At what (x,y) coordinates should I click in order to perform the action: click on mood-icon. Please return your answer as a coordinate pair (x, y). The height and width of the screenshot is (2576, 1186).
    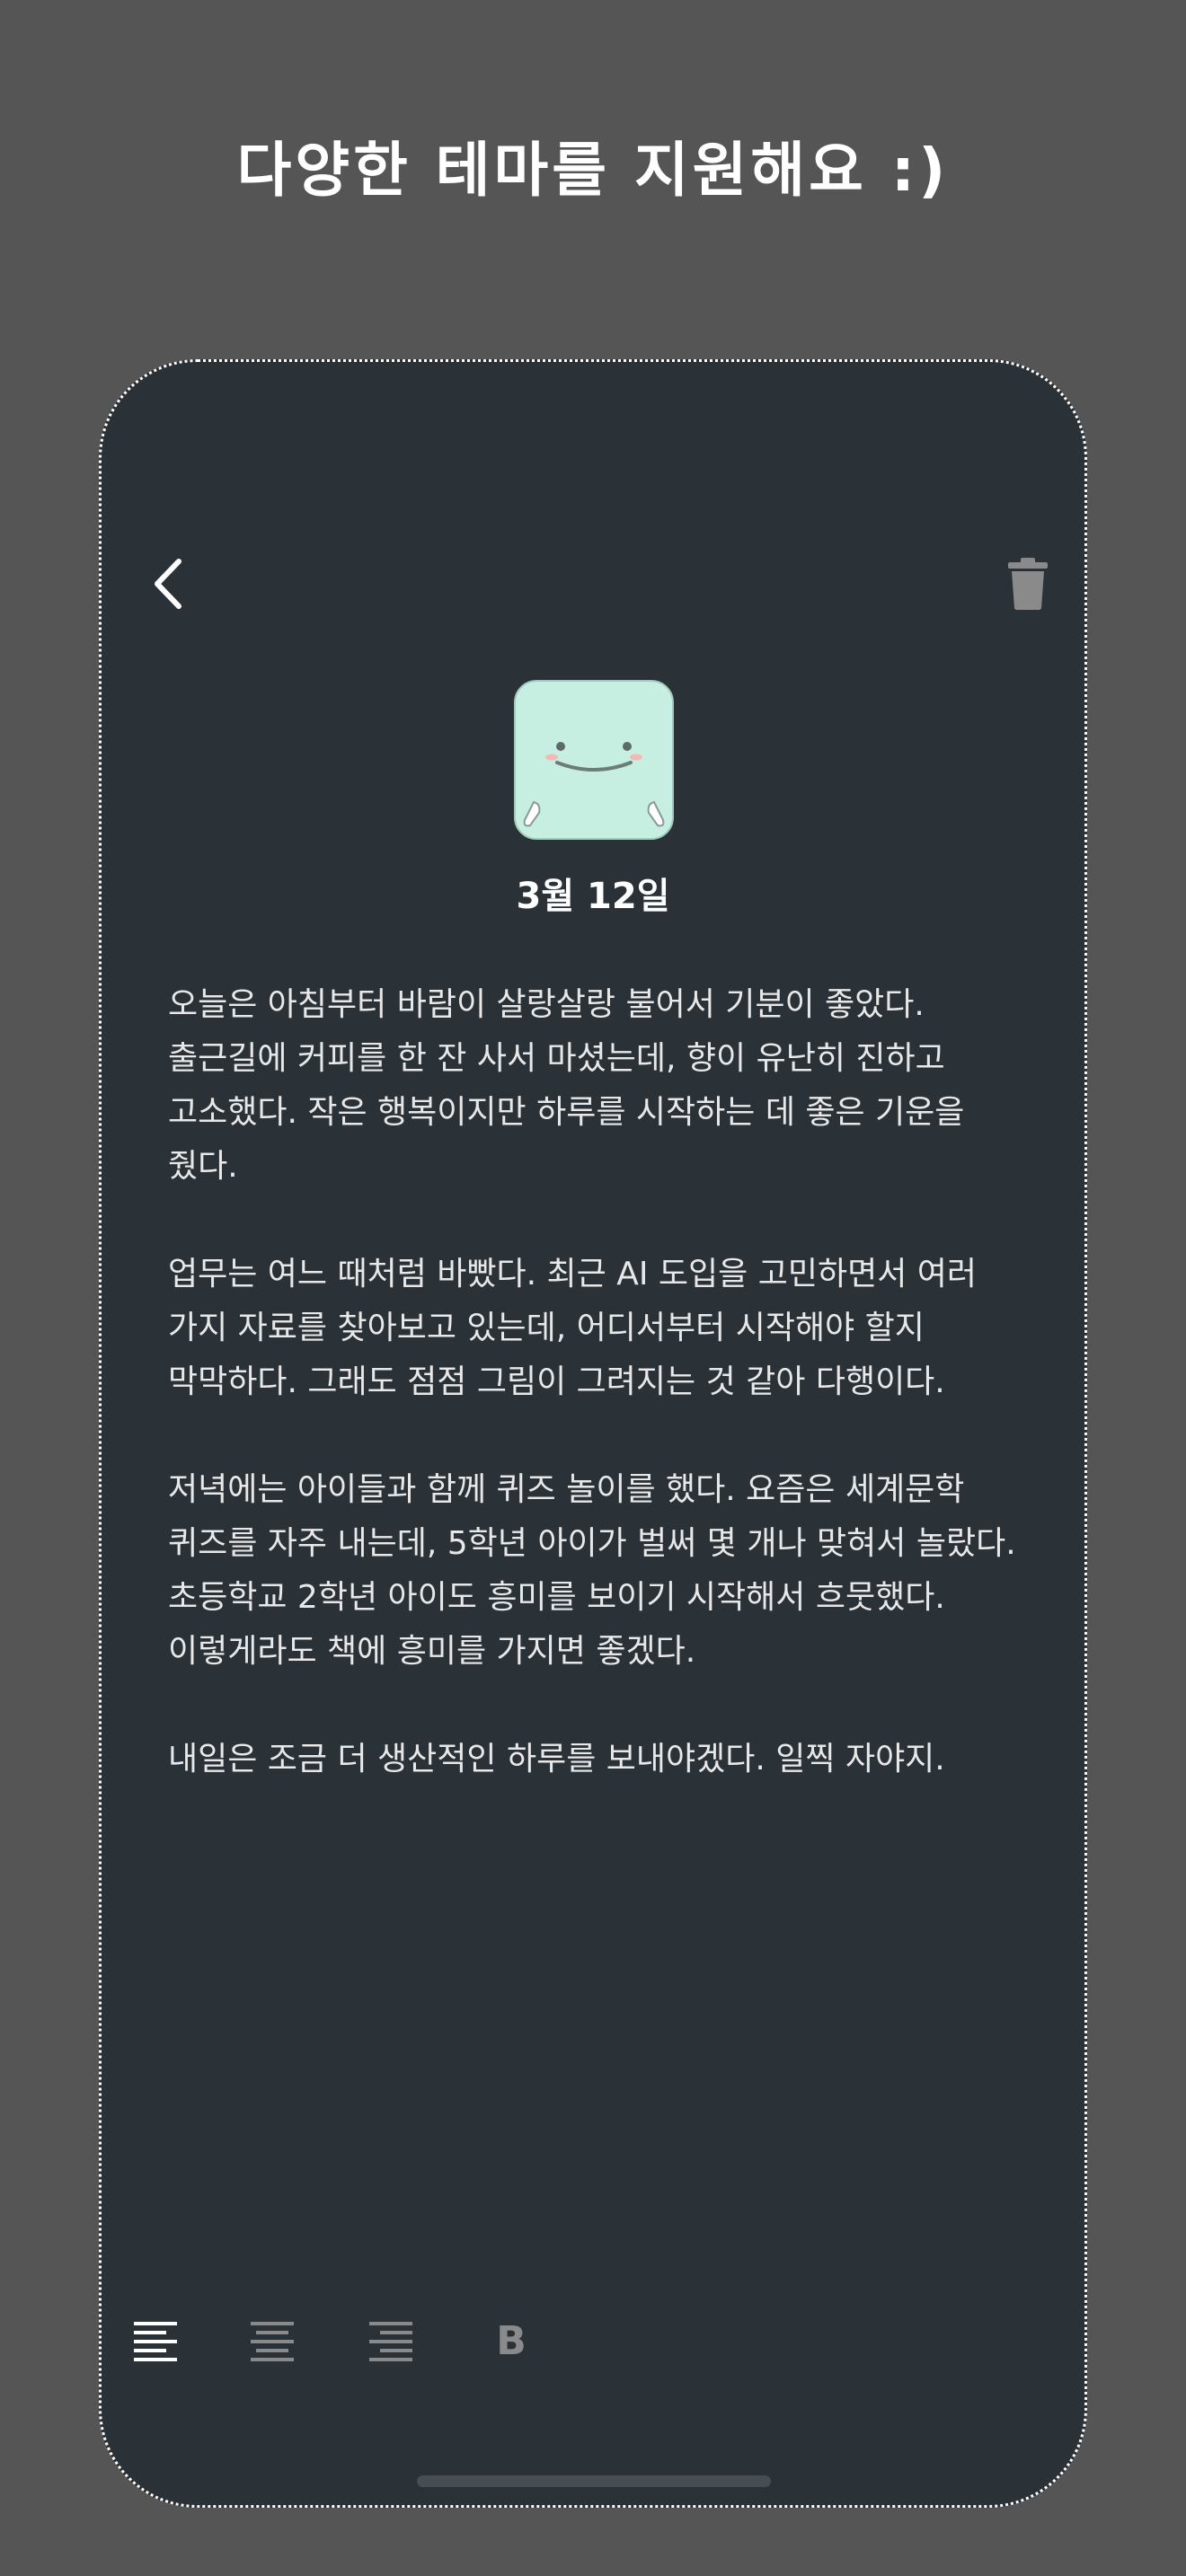
    Looking at the image, I should click on (594, 760).